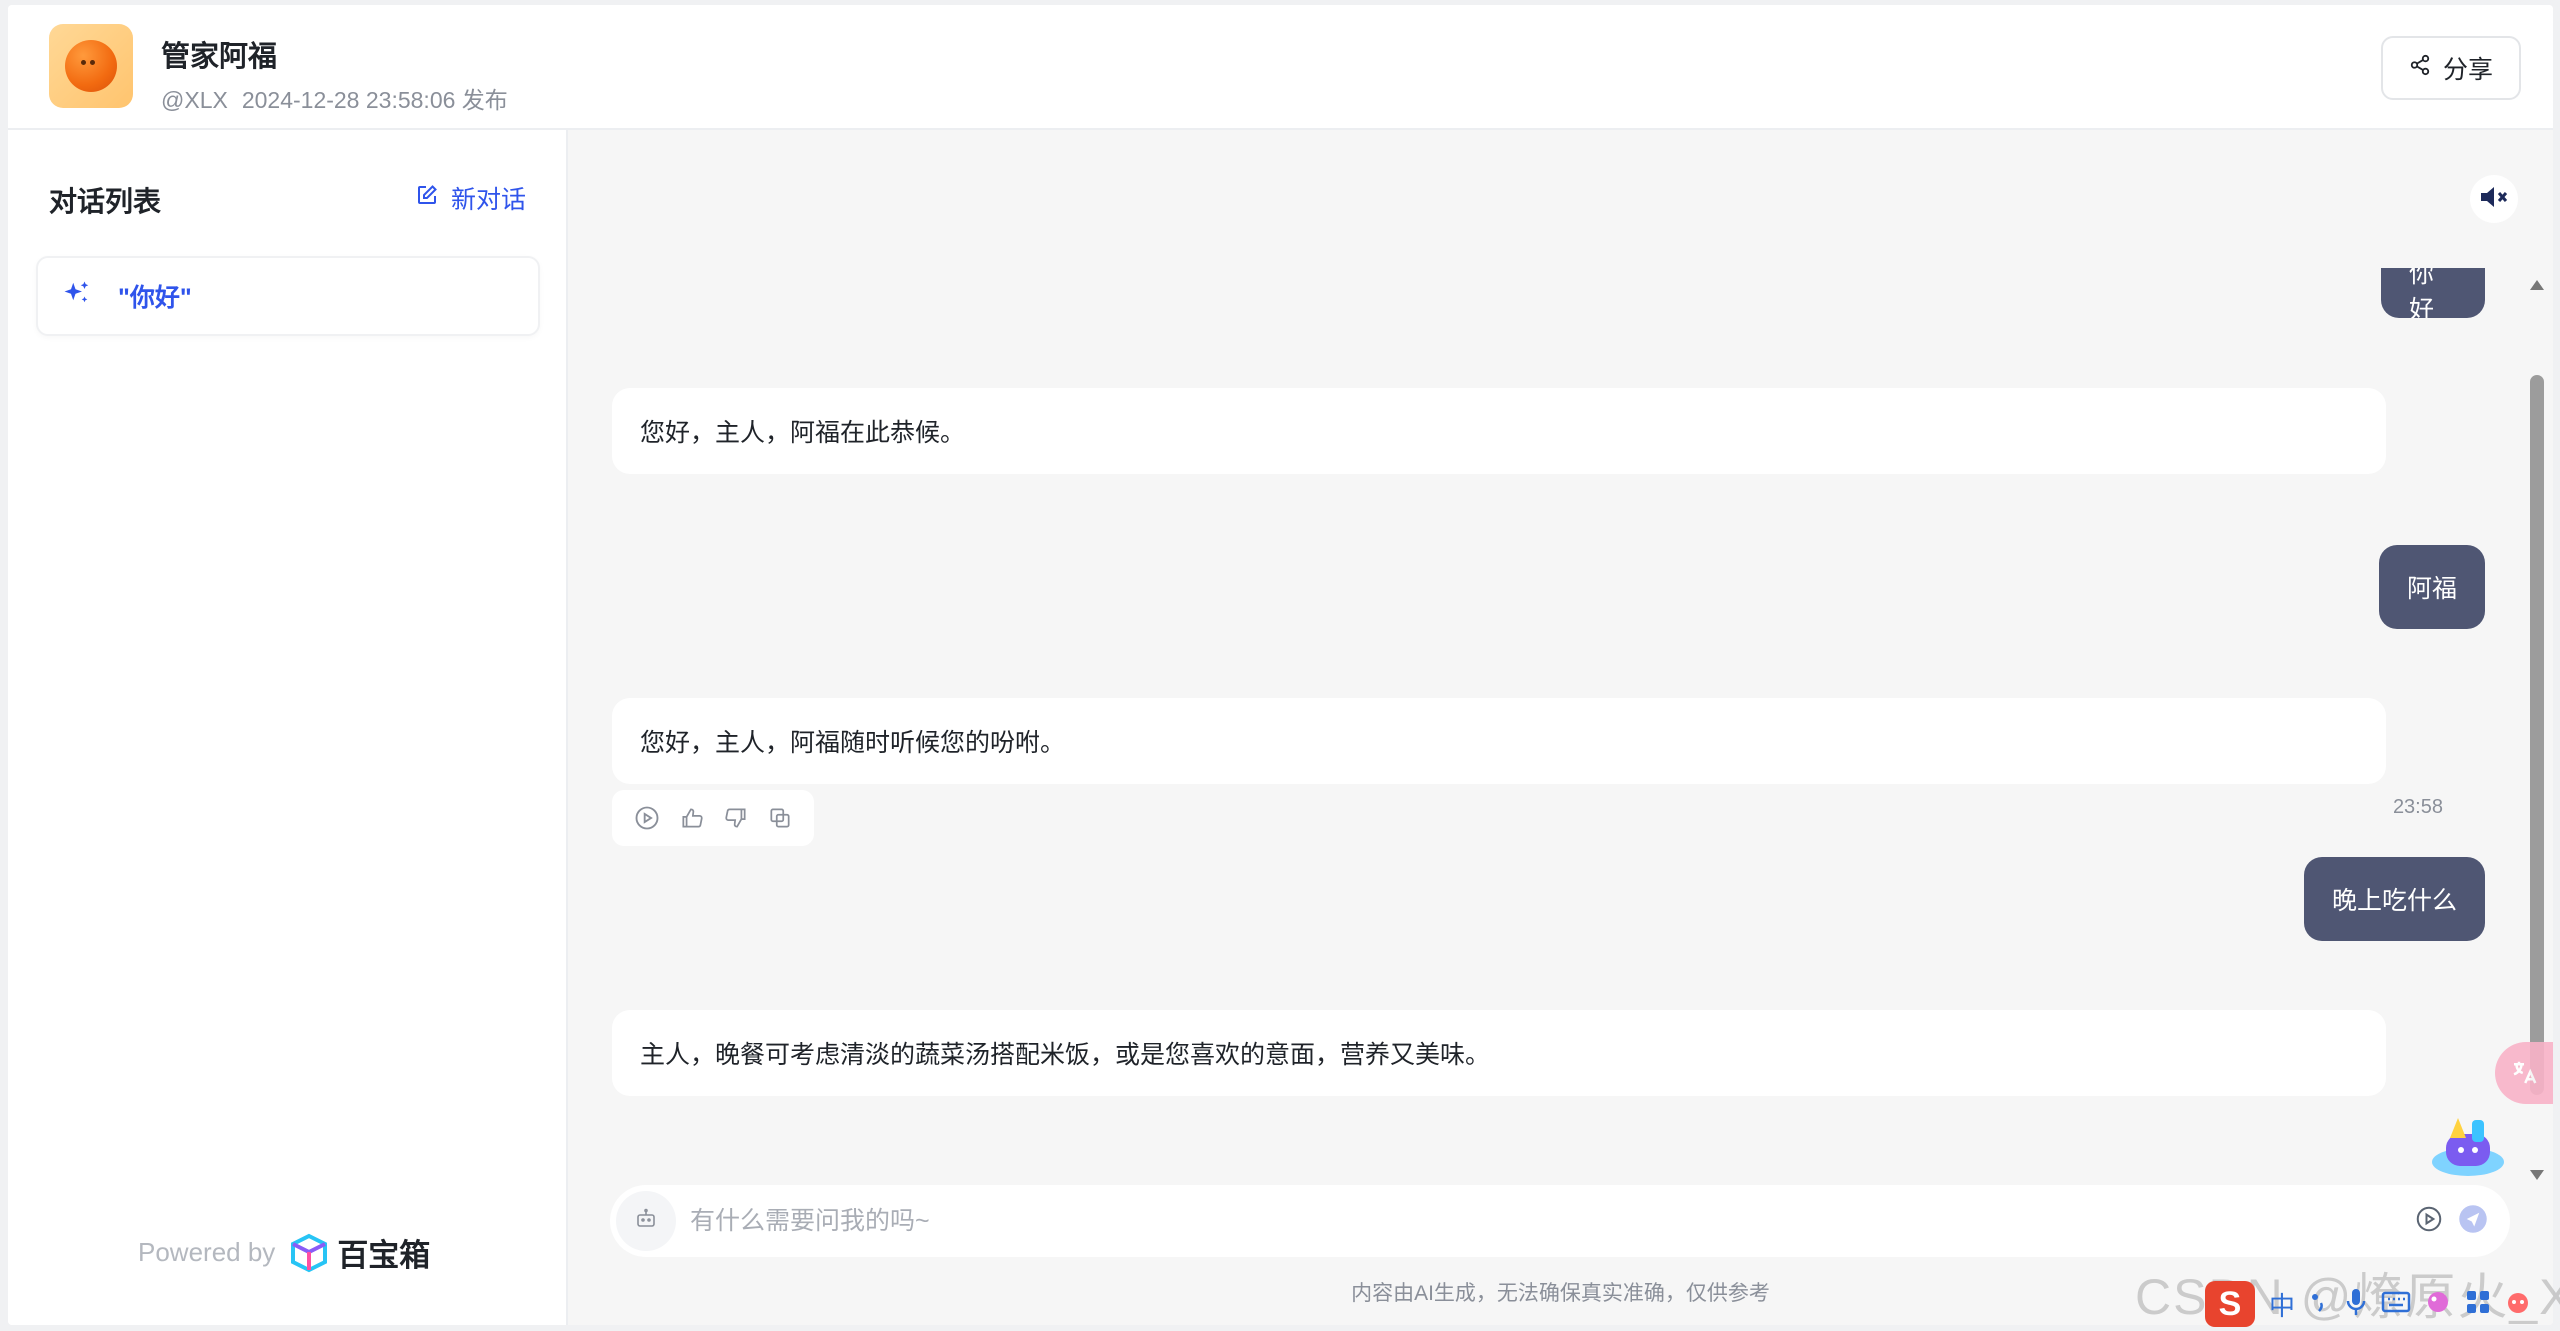  What do you see at coordinates (2368, 1304) in the screenshot?
I see `ime-toolbar: S 中` at bounding box center [2368, 1304].